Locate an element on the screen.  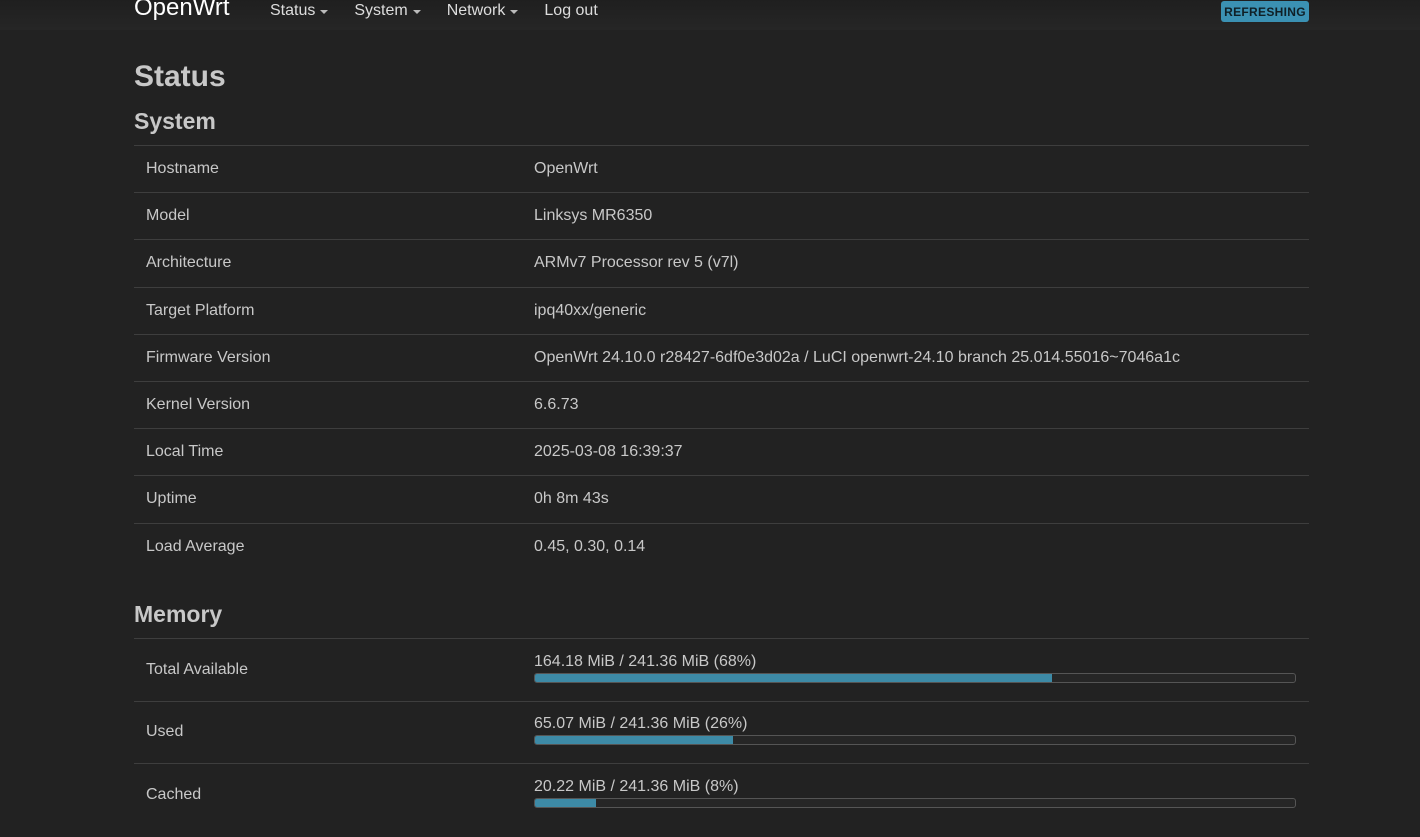
system-section-heading: System is located at coordinates (175, 121).